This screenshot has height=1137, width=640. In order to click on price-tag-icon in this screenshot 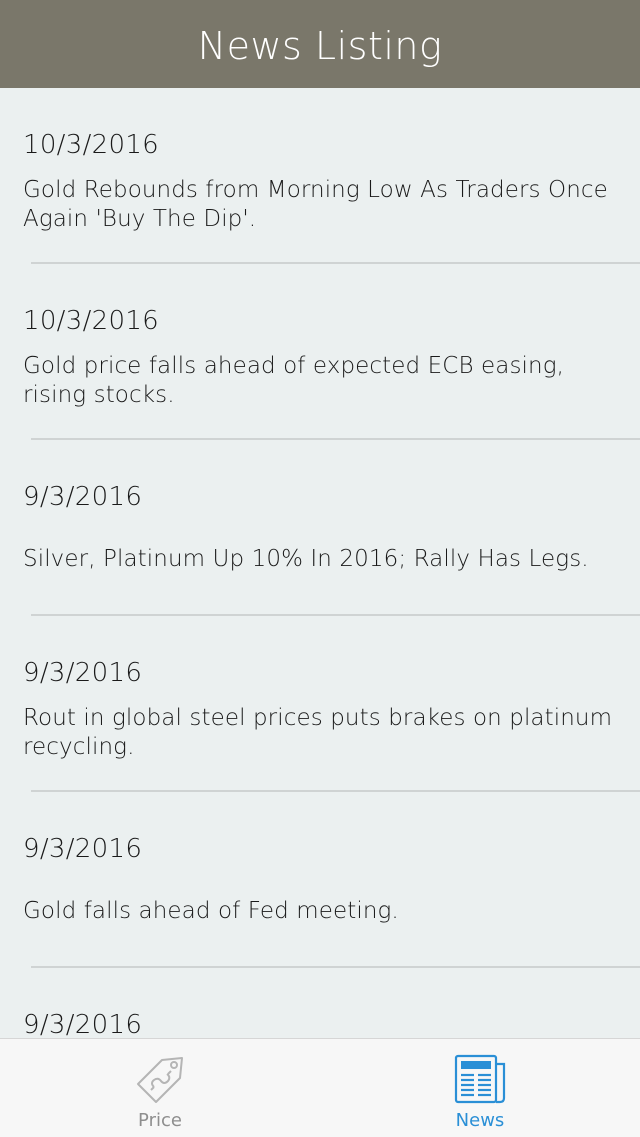, I will do `click(160, 1080)`.